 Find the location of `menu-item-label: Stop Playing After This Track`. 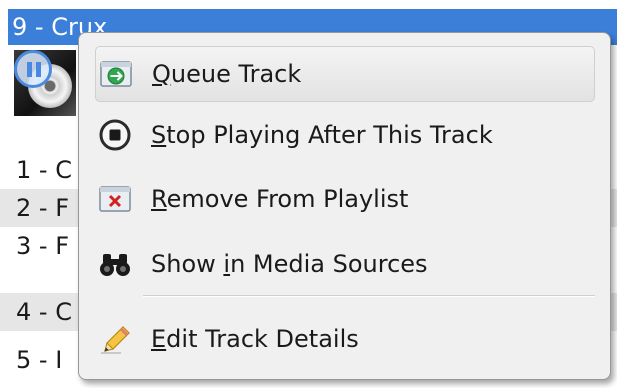

menu-item-label: Stop Playing After This Track is located at coordinates (322, 135).